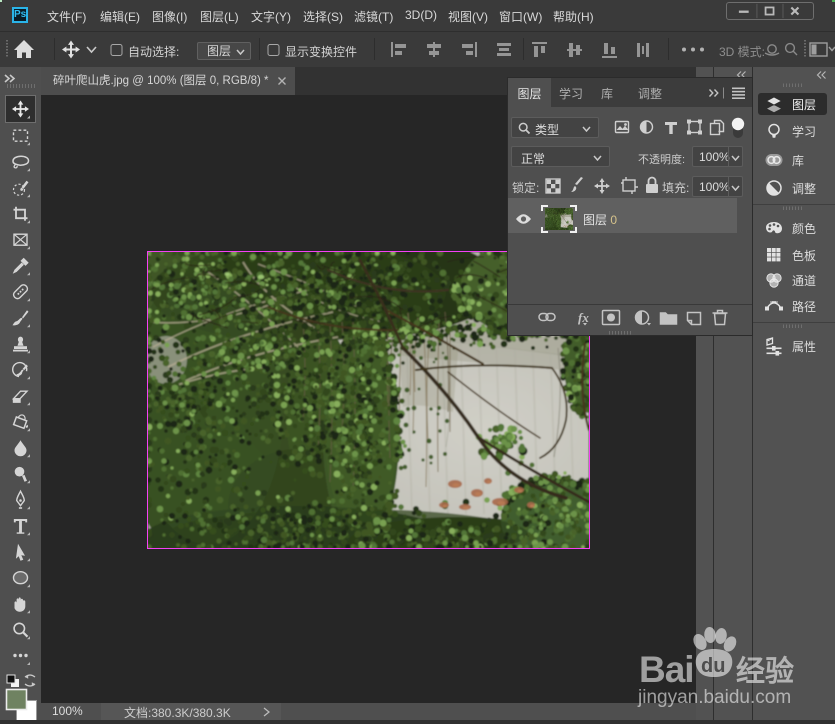 This screenshot has height=724, width=835. What do you see at coordinates (713, 666) in the screenshot?
I see `svg-text: du` at bounding box center [713, 666].